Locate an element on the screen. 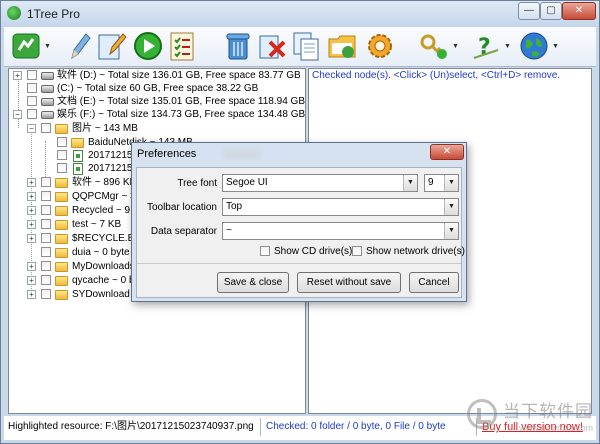  tree-font-select: Segoe UI ▼ is located at coordinates (320, 183).